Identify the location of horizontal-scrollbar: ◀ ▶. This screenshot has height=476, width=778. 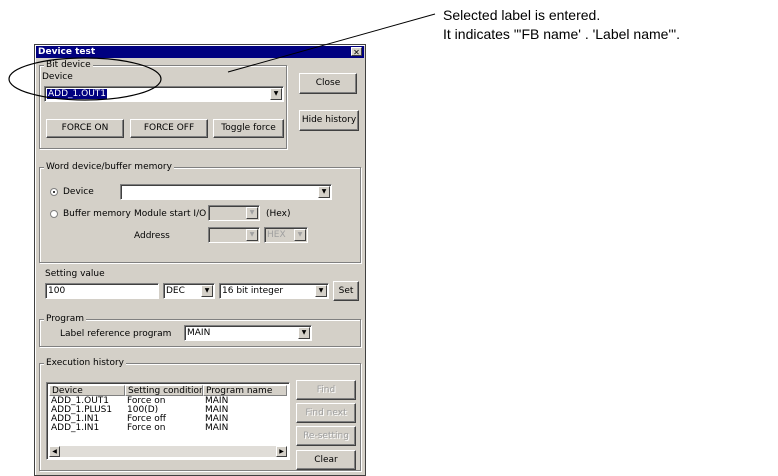
(168, 451).